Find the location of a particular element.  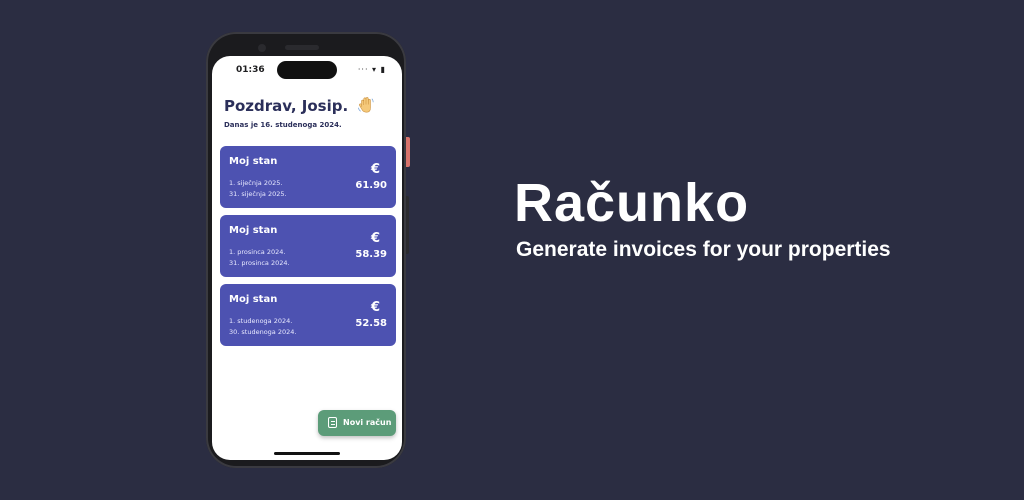

new-invoice-button: Novi račun is located at coordinates (357, 423).